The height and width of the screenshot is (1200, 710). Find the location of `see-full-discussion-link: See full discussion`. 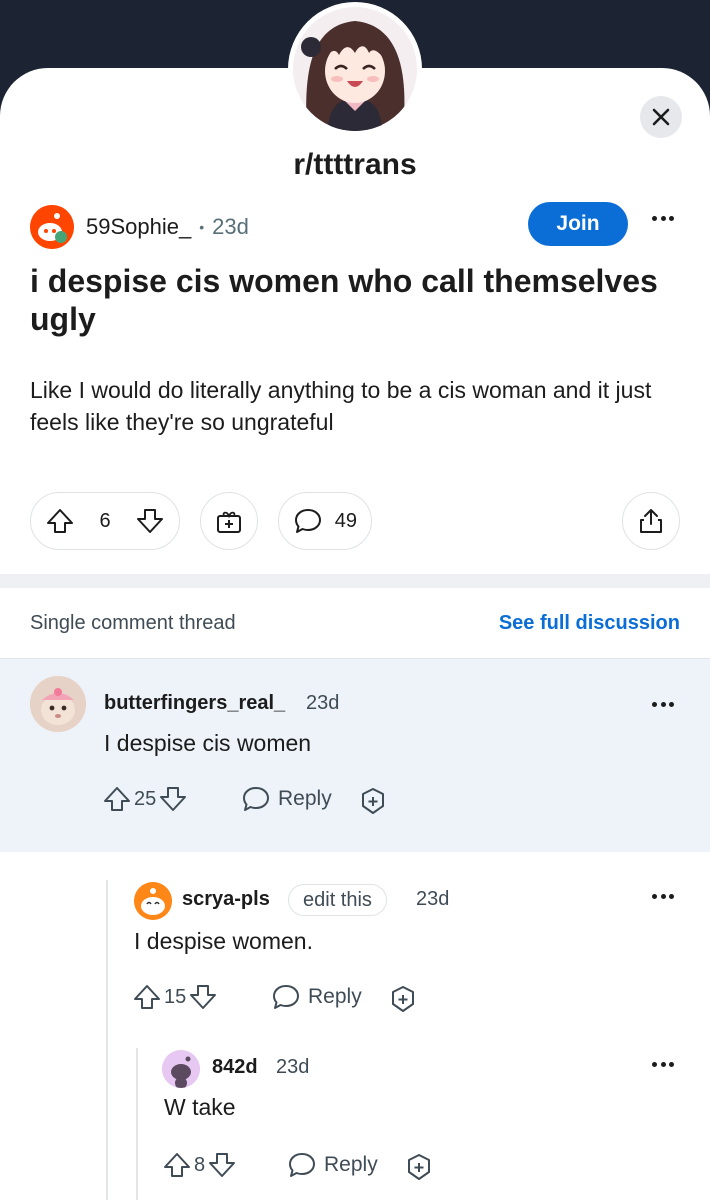

see-full-discussion-link: See full discussion is located at coordinates (589, 623).